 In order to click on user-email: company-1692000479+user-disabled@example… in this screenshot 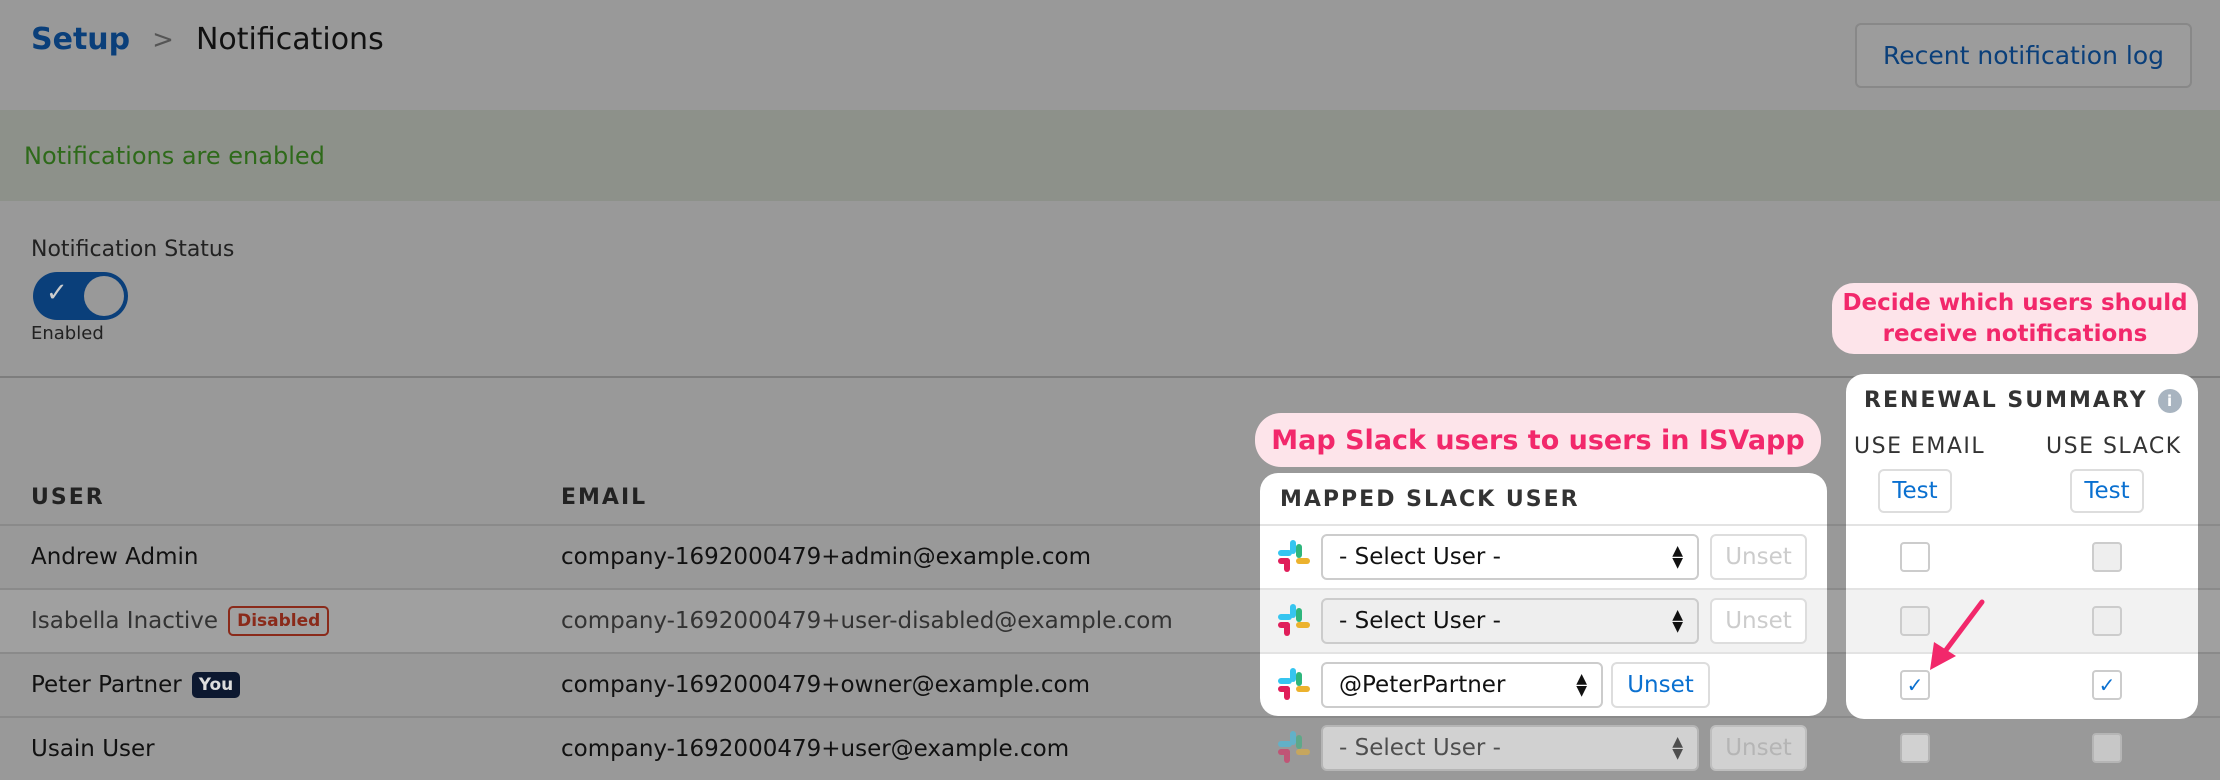, I will do `click(867, 621)`.